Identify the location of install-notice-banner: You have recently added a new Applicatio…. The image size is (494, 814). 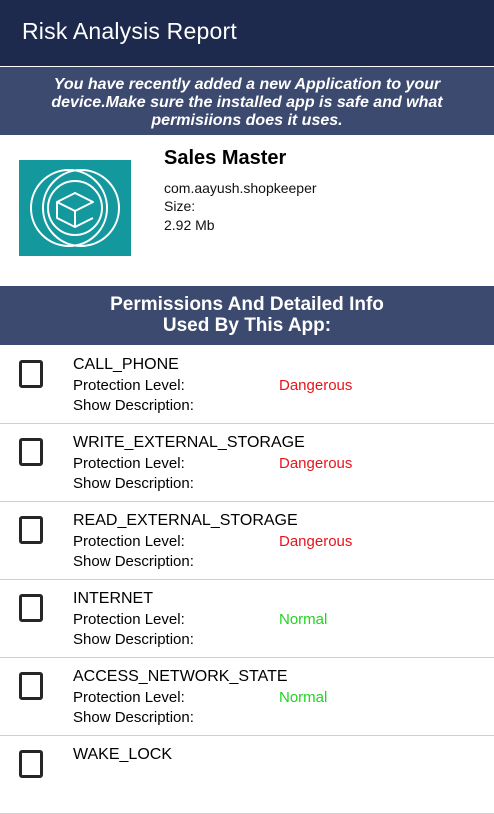
(247, 101).